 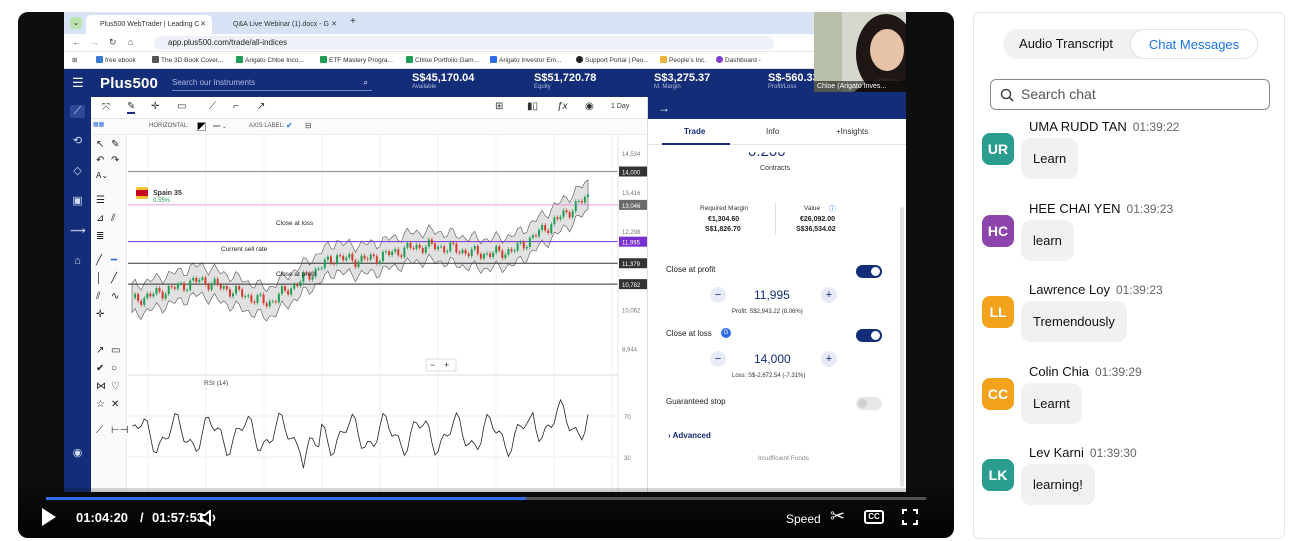 I want to click on loss-increase-button: +, so click(x=829, y=359).